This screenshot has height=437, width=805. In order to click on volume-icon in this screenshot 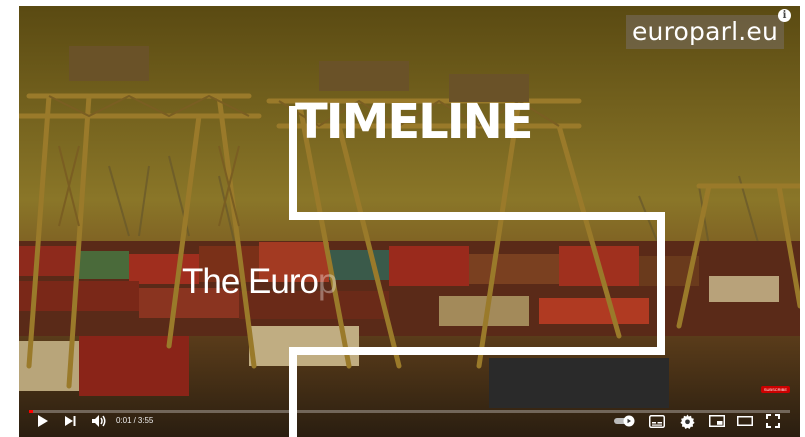, I will do `click(99, 421)`.